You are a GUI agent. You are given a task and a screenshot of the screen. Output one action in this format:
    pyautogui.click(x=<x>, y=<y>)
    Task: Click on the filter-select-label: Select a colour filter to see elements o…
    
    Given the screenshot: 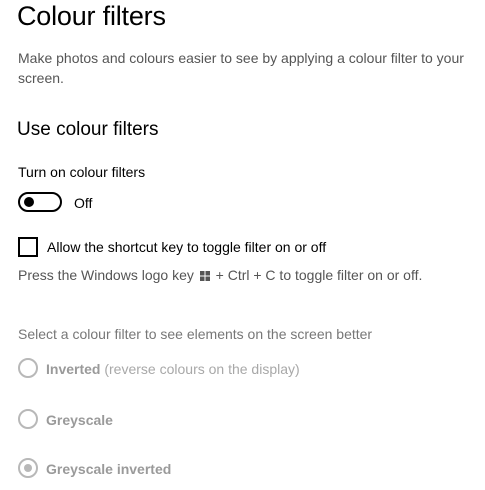 What is the action you would take?
    pyautogui.click(x=195, y=334)
    